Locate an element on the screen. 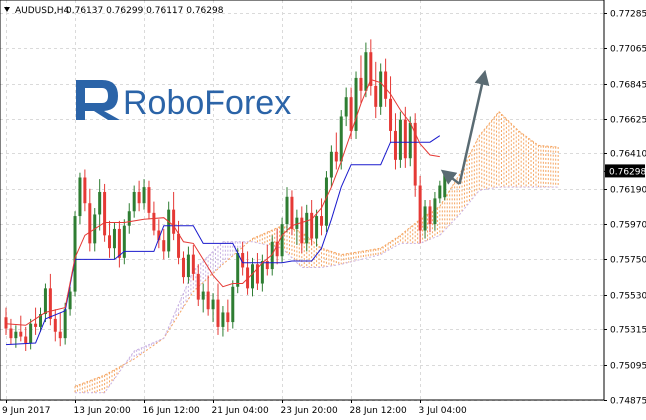 The height and width of the screenshot is (420, 646). time-tick-label: 13 Jun 20:00 is located at coordinates (102, 411).